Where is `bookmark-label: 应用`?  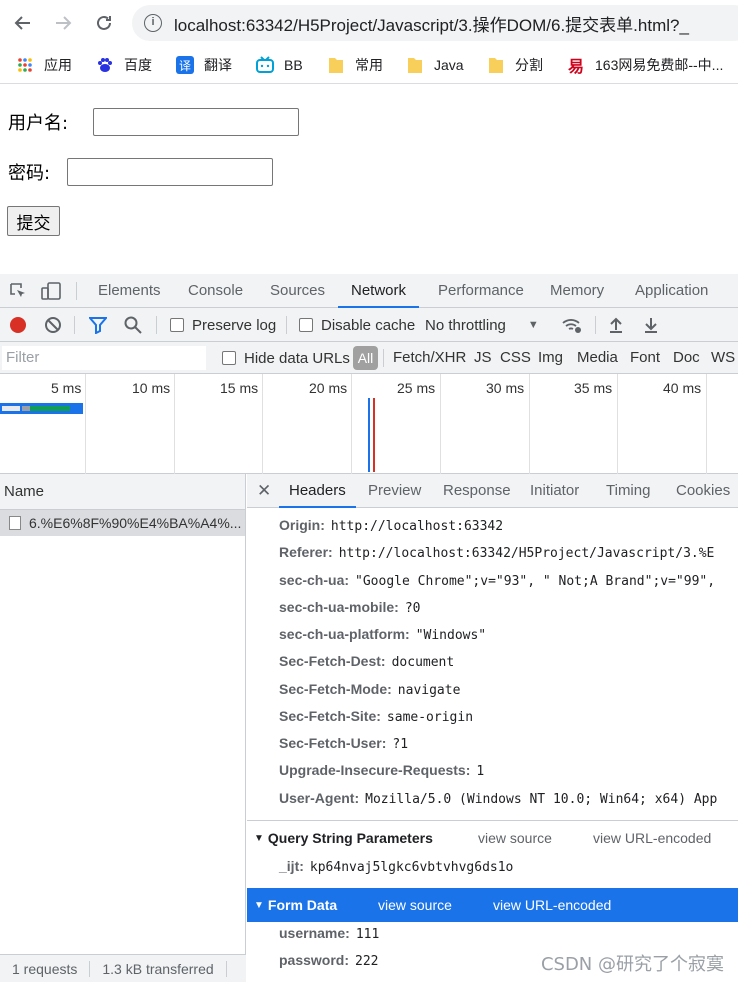 bookmark-label: 应用 is located at coordinates (58, 65).